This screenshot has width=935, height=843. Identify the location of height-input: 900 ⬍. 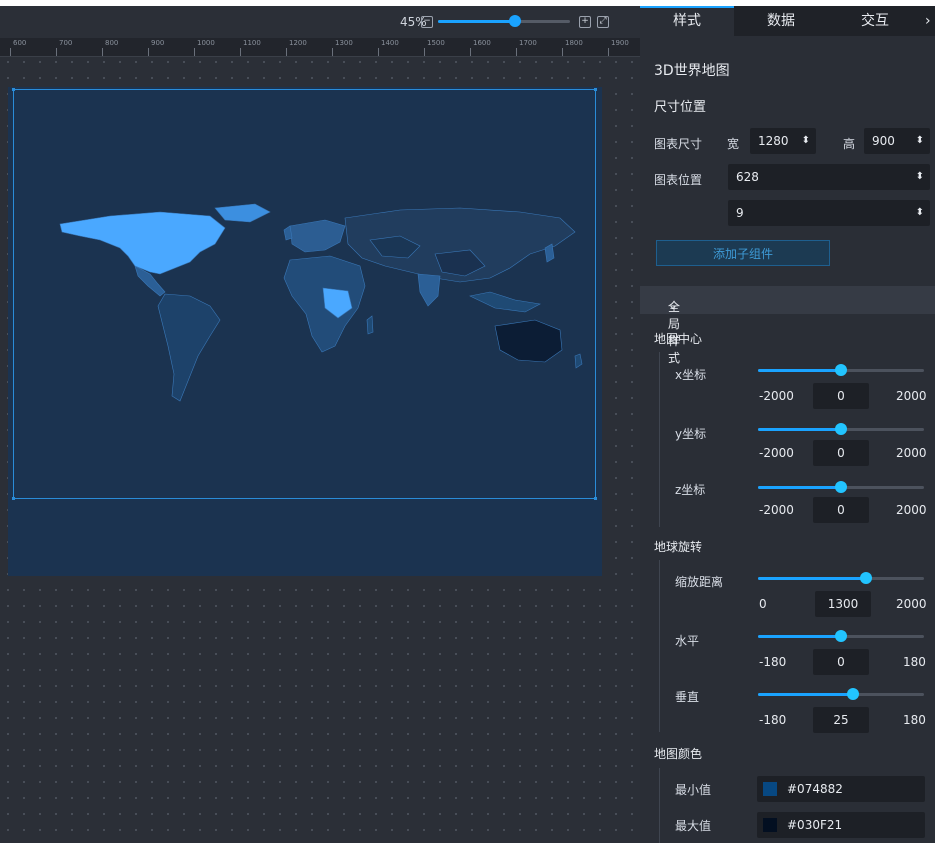
(897, 141).